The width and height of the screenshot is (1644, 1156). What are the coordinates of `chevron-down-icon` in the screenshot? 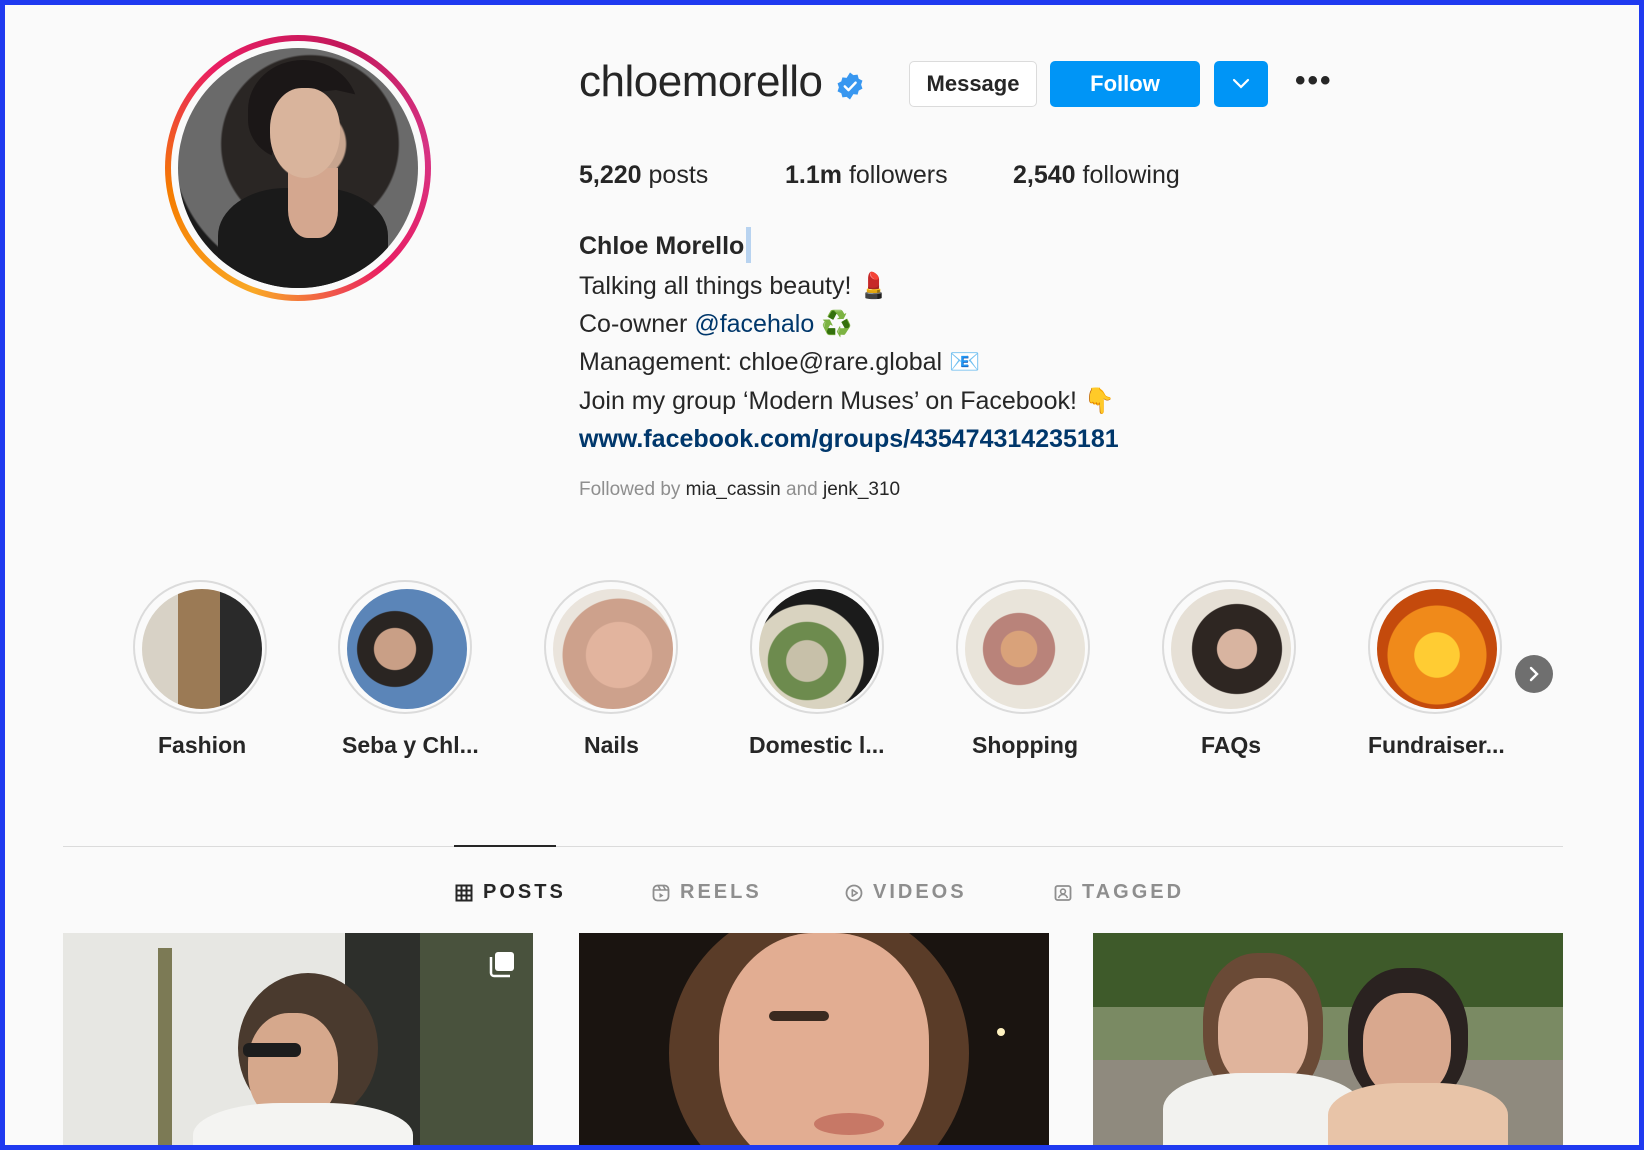 It's located at (1241, 83).